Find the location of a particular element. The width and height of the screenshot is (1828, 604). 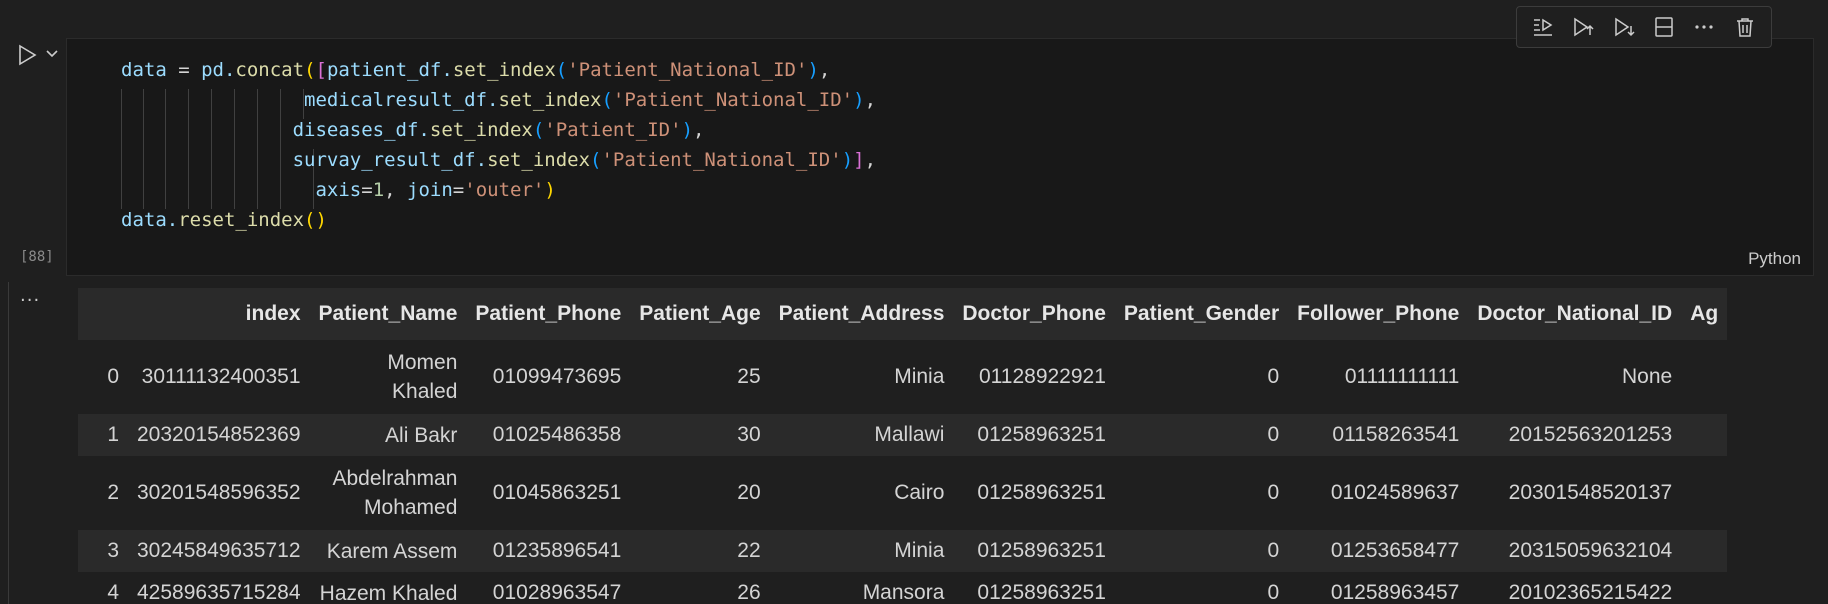

table-cell: Ali Bakr is located at coordinates (388, 435).